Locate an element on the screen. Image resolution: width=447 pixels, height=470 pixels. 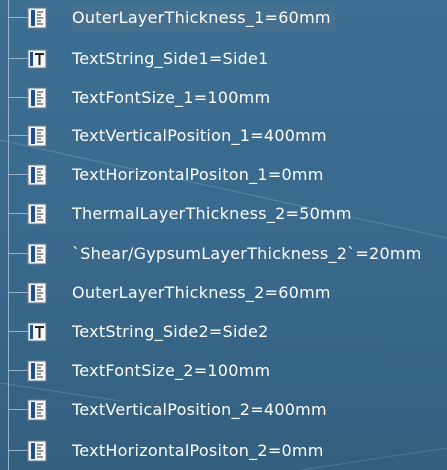
tree-item-label: TextVerticalPosition_2=400mm is located at coordinates (199, 409).